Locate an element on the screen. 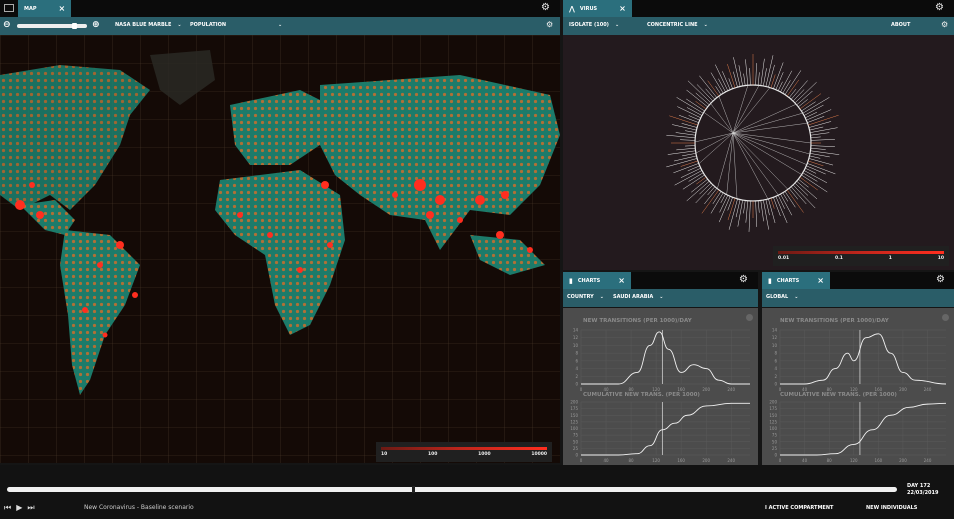 The width and height of the screenshot is (954, 519). metric-select: POPULATION ⌄ is located at coordinates (236, 25).